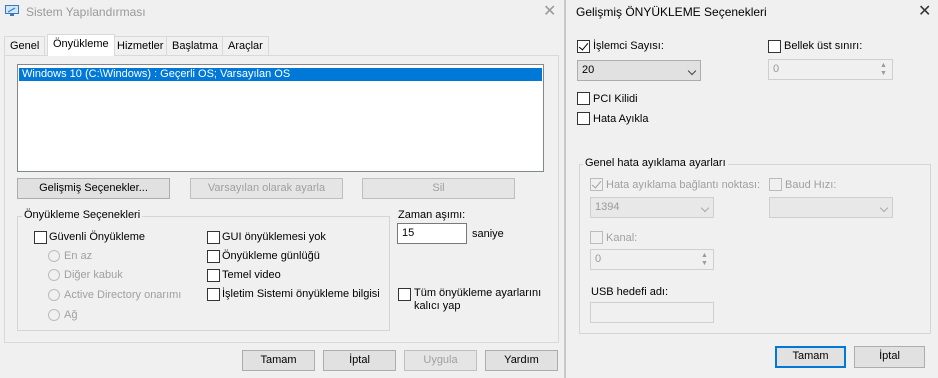 Image resolution: width=938 pixels, height=378 pixels. I want to click on boot-log-label: Önyükleme günlüğü, so click(271, 256).